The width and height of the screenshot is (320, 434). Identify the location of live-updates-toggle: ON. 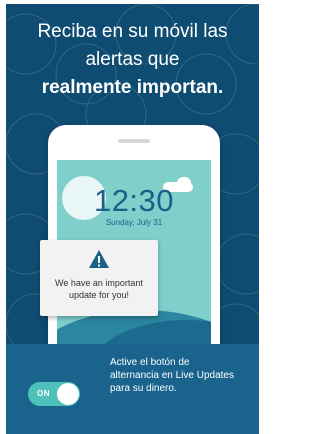
(54, 394).